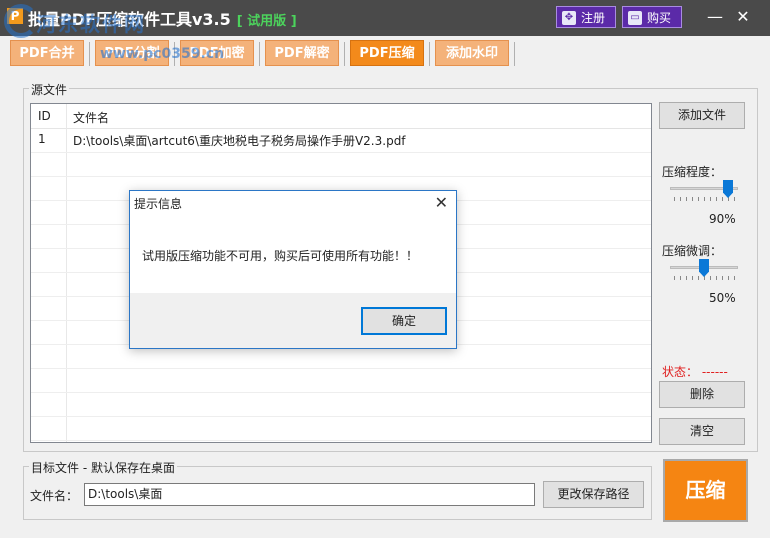  What do you see at coordinates (91, 117) in the screenshot?
I see `column-filename: 文件名` at bounding box center [91, 117].